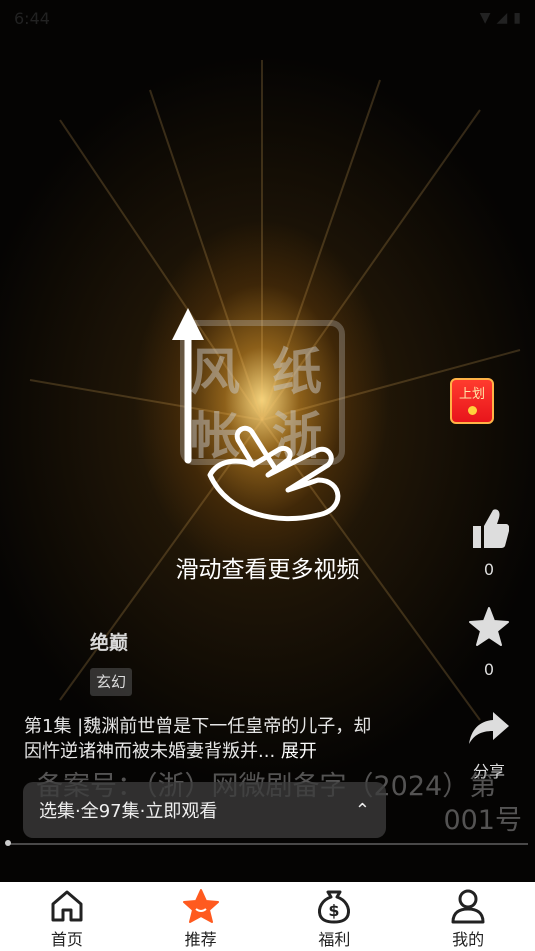  What do you see at coordinates (485, 18) in the screenshot?
I see `wifi-icon: ▼` at bounding box center [485, 18].